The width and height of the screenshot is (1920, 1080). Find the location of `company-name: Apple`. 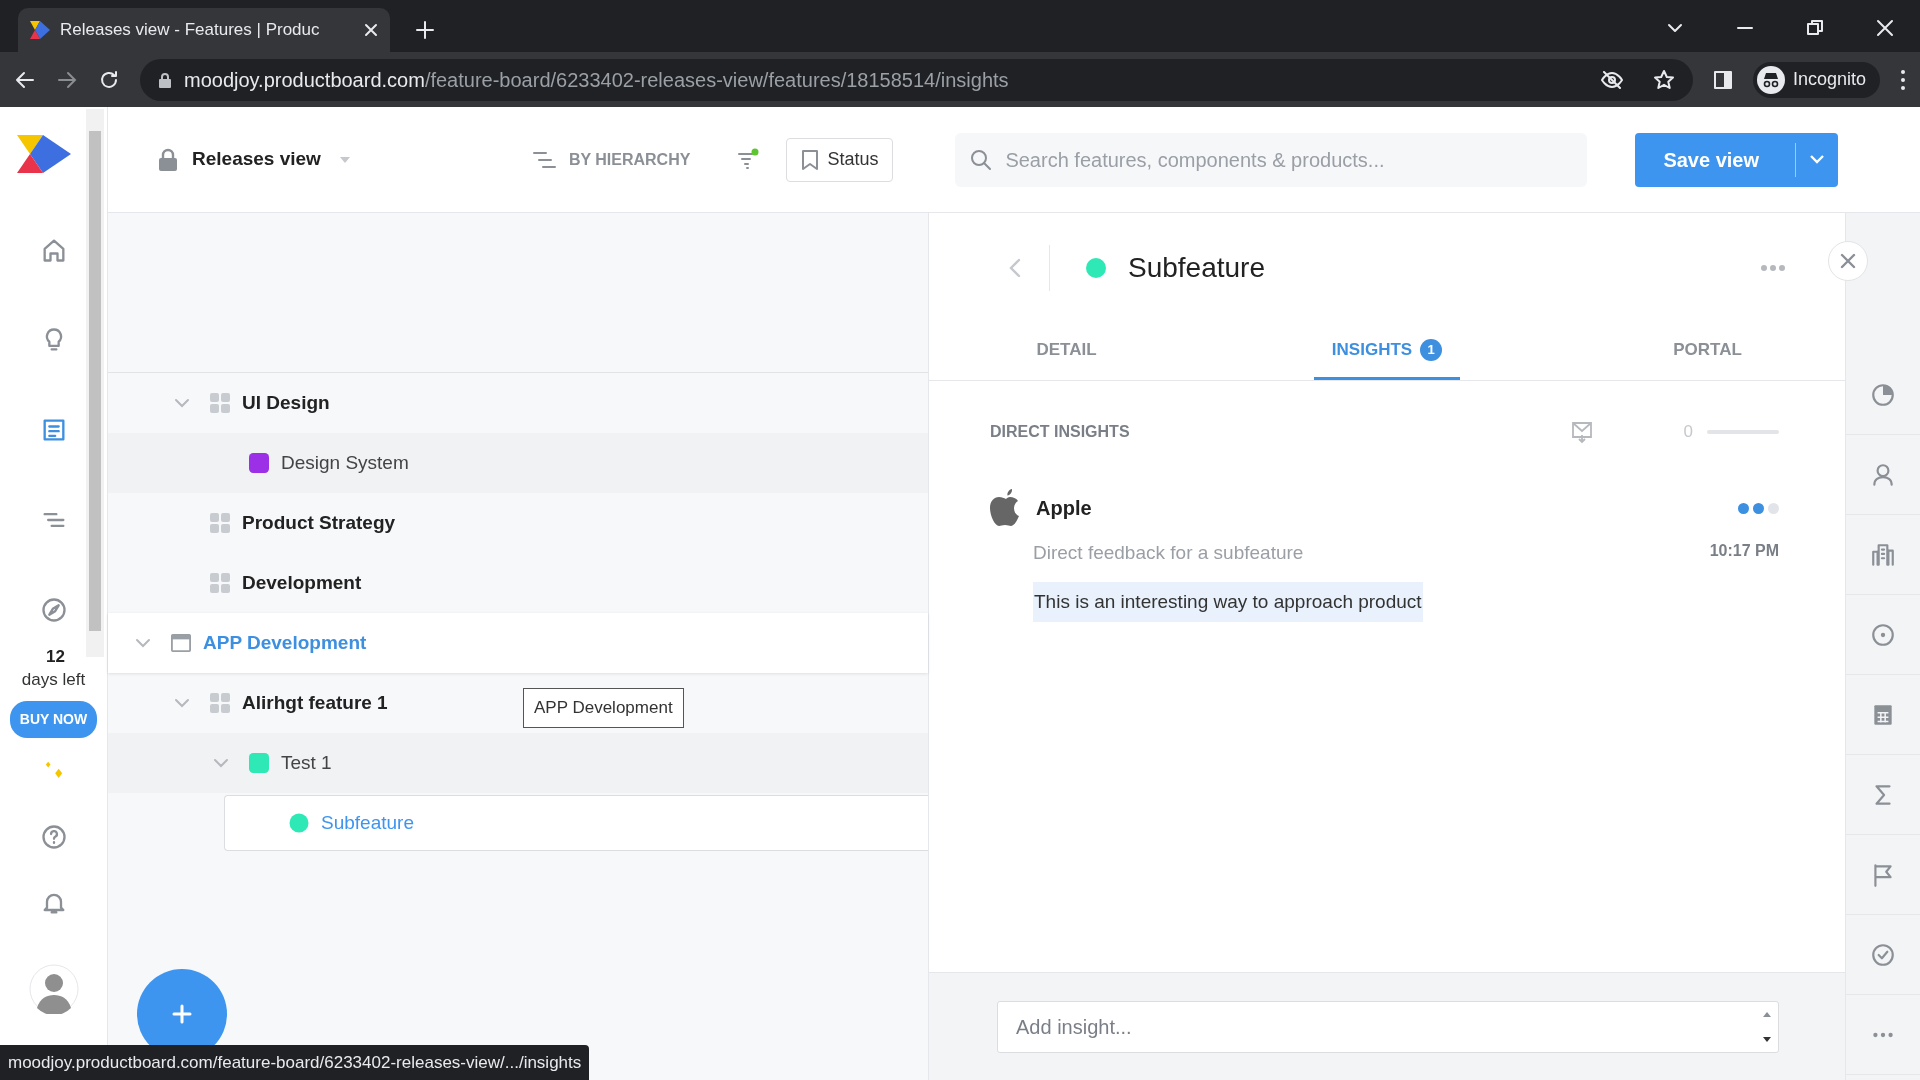

company-name: Apple is located at coordinates (1064, 508).